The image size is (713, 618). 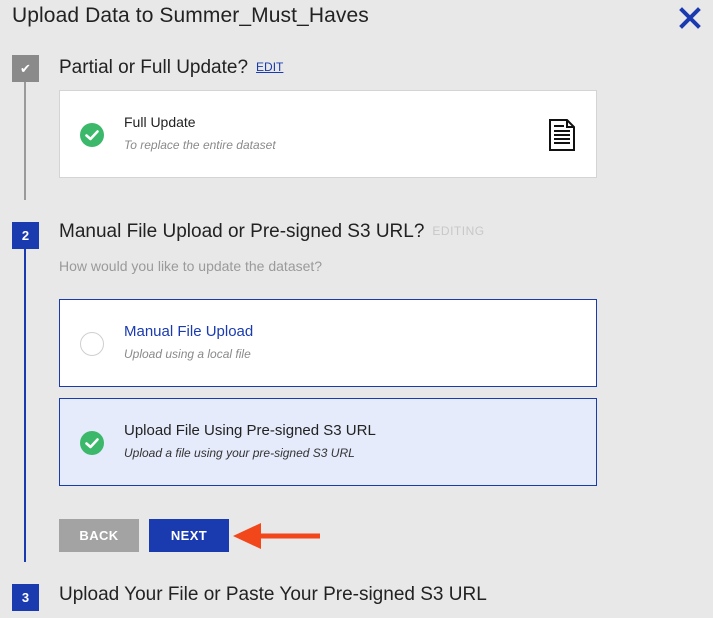 What do you see at coordinates (189, 535) in the screenshot?
I see `next-button: NEXT` at bounding box center [189, 535].